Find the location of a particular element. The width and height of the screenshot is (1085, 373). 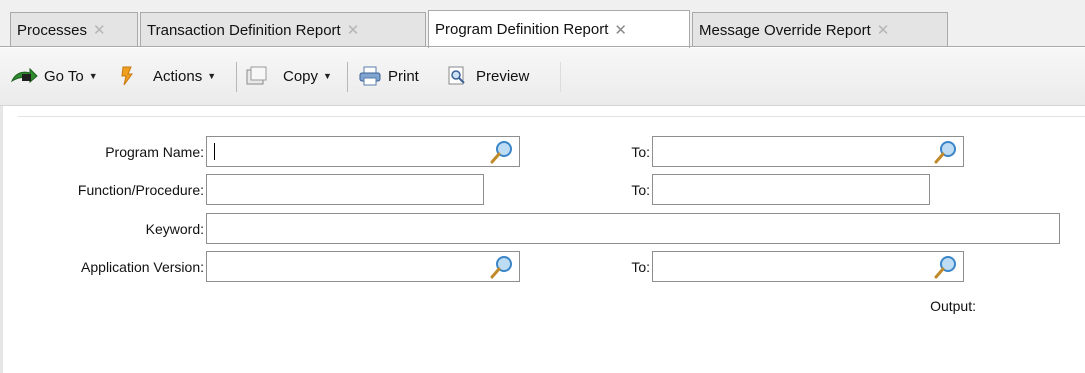

actions-button: Actions ▼ is located at coordinates (168, 76).